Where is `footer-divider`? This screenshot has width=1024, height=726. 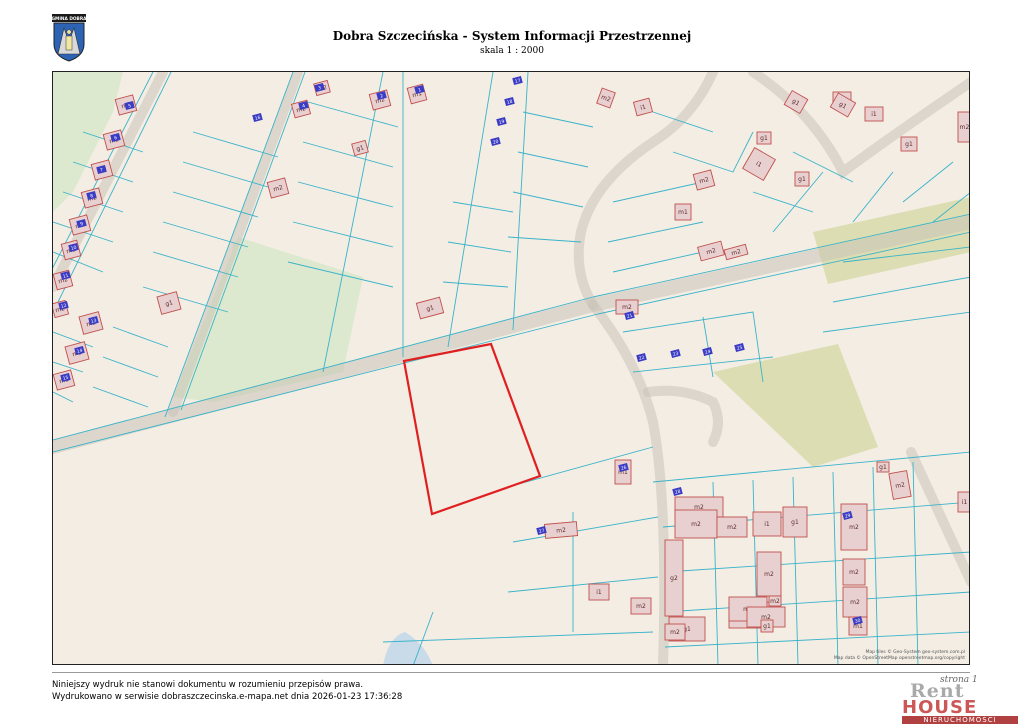 footer-divider is located at coordinates (511, 672).